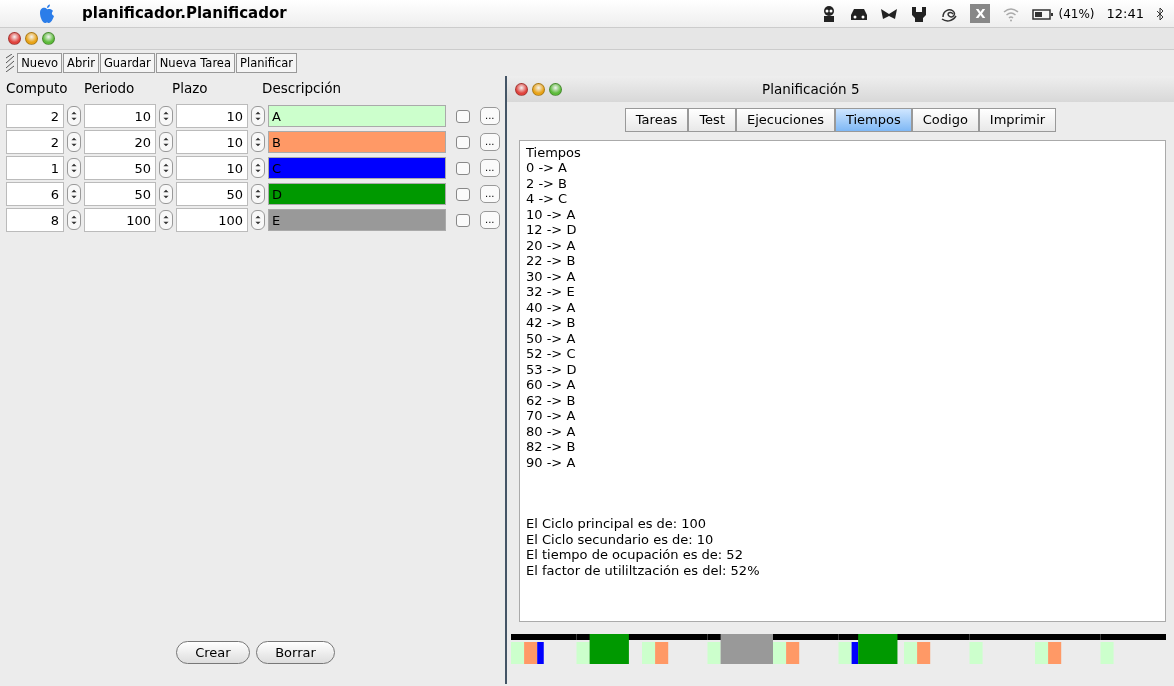 The height and width of the screenshot is (686, 1174). What do you see at coordinates (551, 276) in the screenshot?
I see `output-line: 30 -> A` at bounding box center [551, 276].